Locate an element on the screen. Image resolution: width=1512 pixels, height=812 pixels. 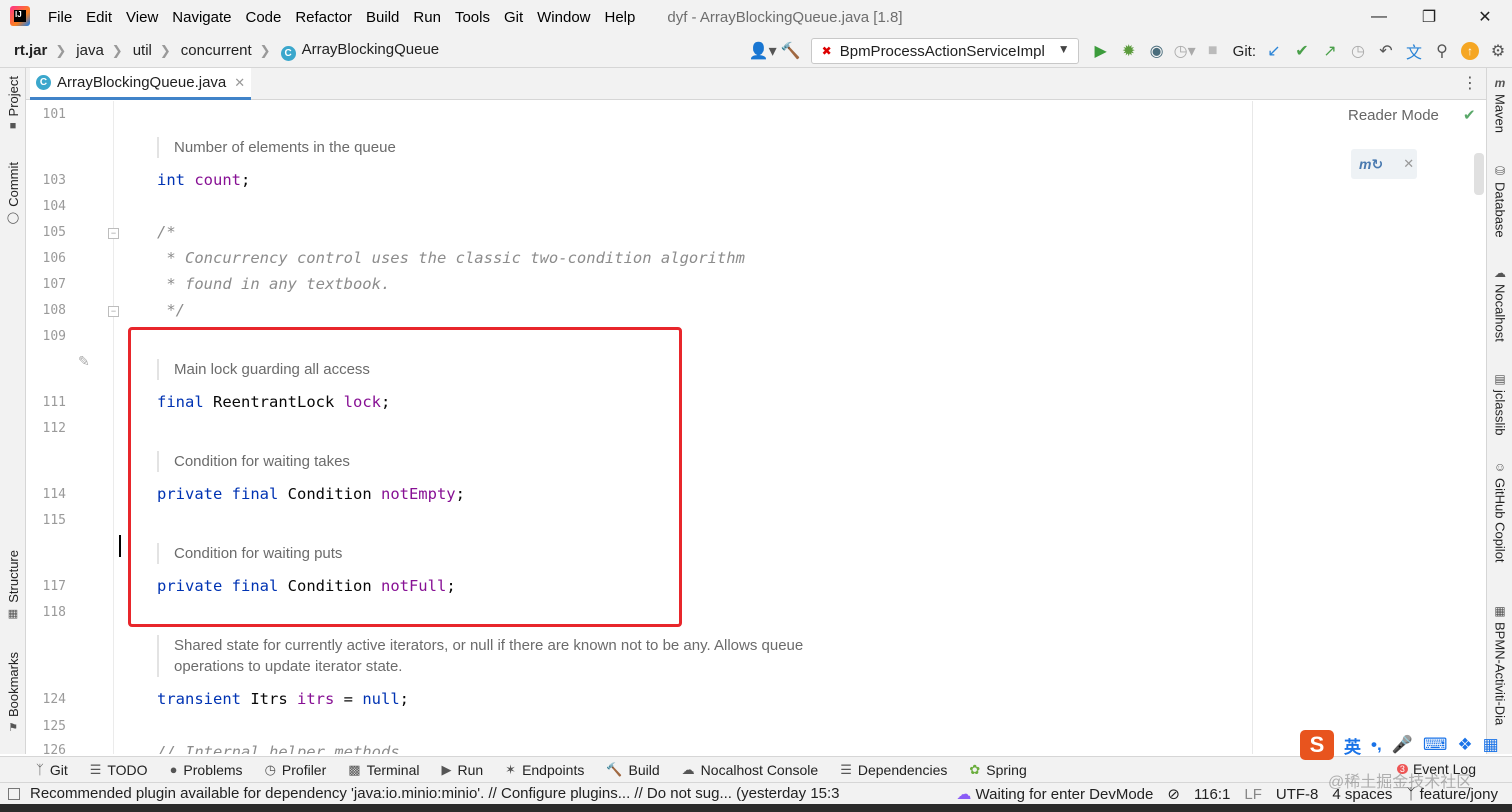
toolwin-build: 🔨 Build is located at coordinates (632, 770).